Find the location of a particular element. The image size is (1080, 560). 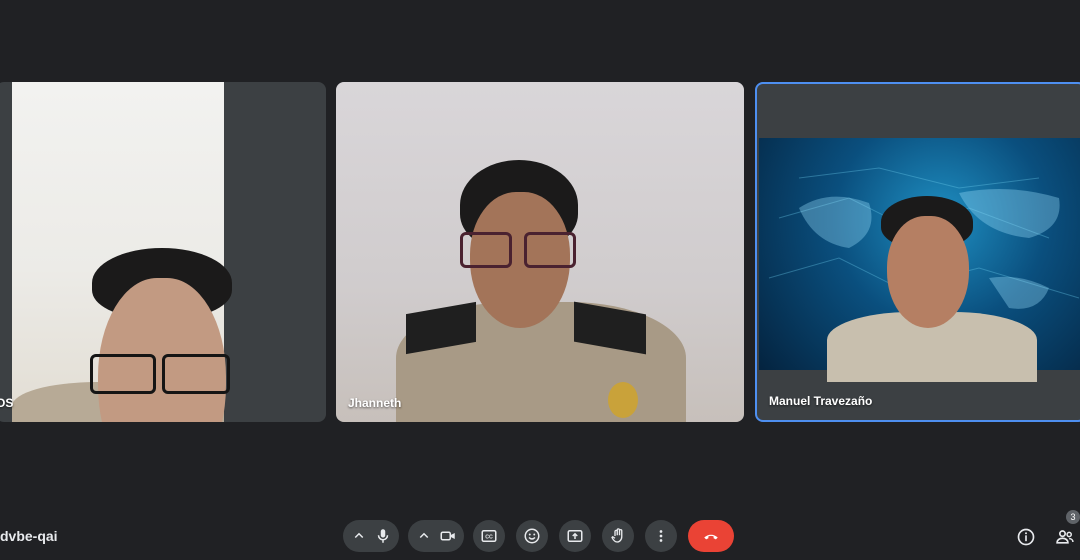

participant-name: Jhanneth is located at coordinates (375, 403).